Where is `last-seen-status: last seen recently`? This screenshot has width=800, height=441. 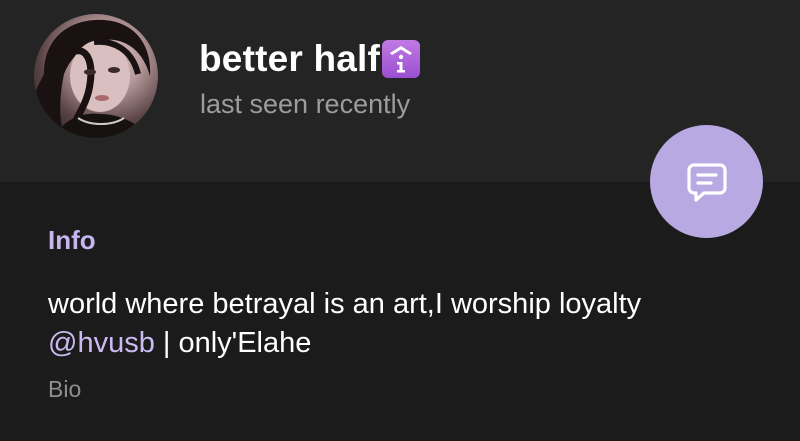 last-seen-status: last seen recently is located at coordinates (305, 104).